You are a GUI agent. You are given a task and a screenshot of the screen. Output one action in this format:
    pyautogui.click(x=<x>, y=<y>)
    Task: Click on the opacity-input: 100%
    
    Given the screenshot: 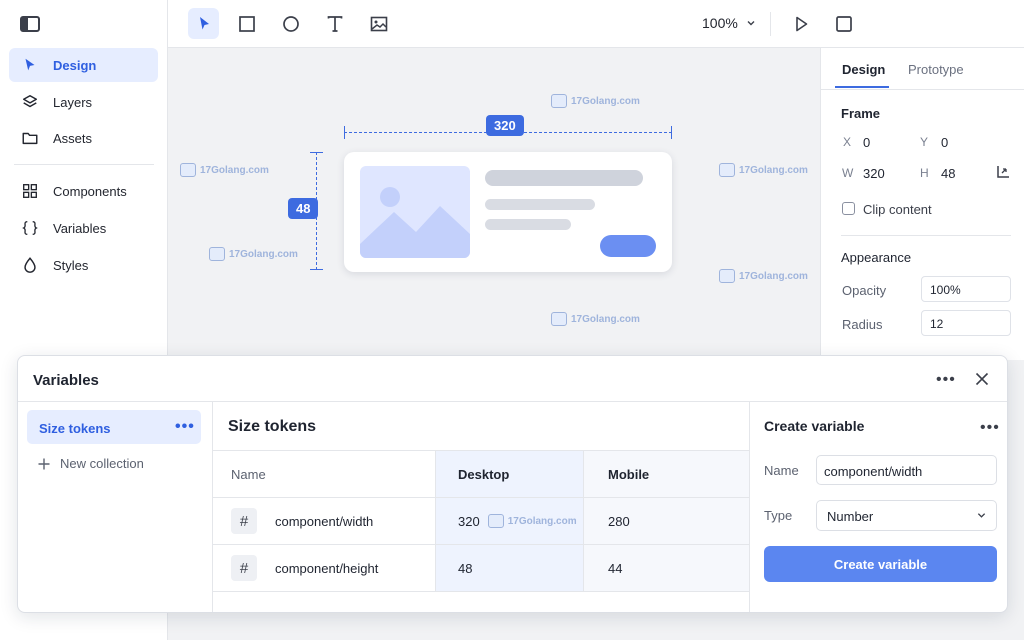 What is the action you would take?
    pyautogui.click(x=966, y=289)
    